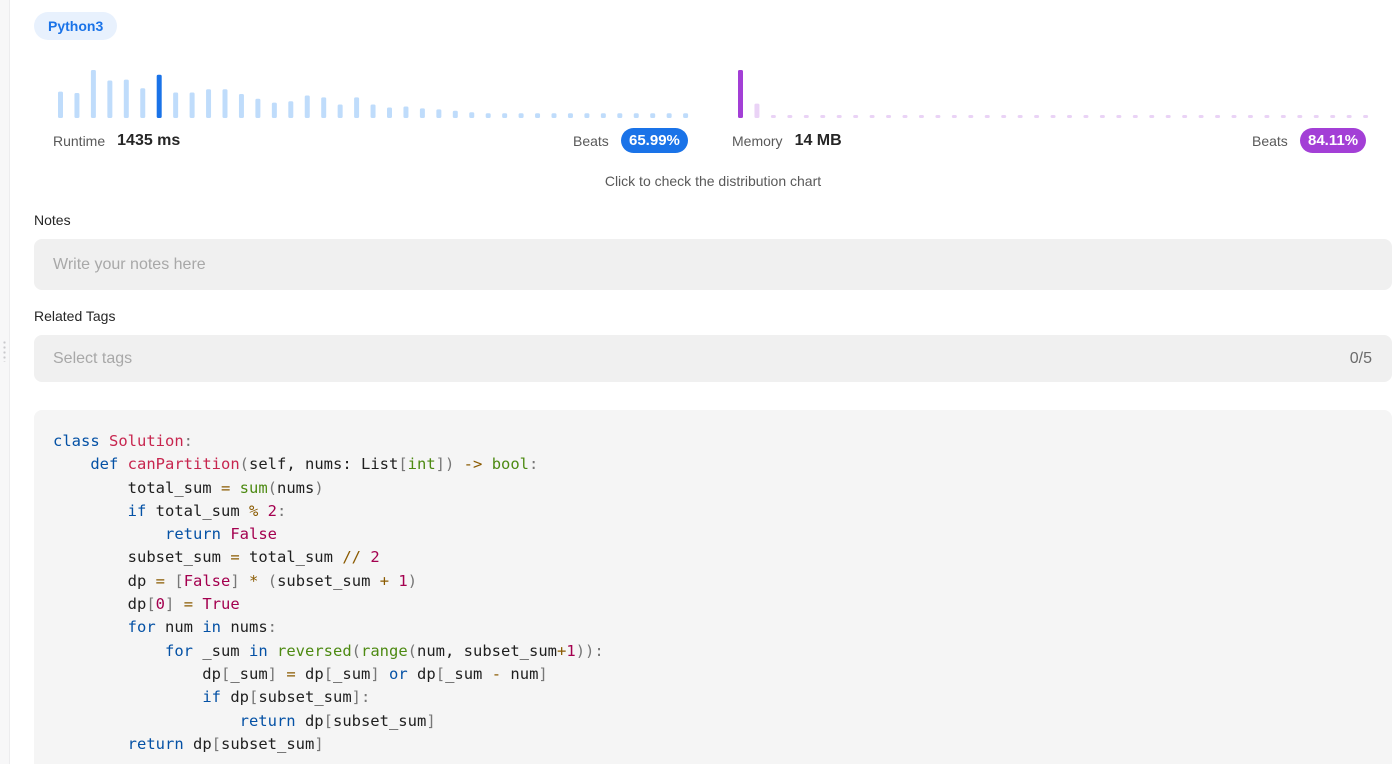 This screenshot has width=1400, height=764. What do you see at coordinates (510, 464) in the screenshot?
I see `code-token: bool` at bounding box center [510, 464].